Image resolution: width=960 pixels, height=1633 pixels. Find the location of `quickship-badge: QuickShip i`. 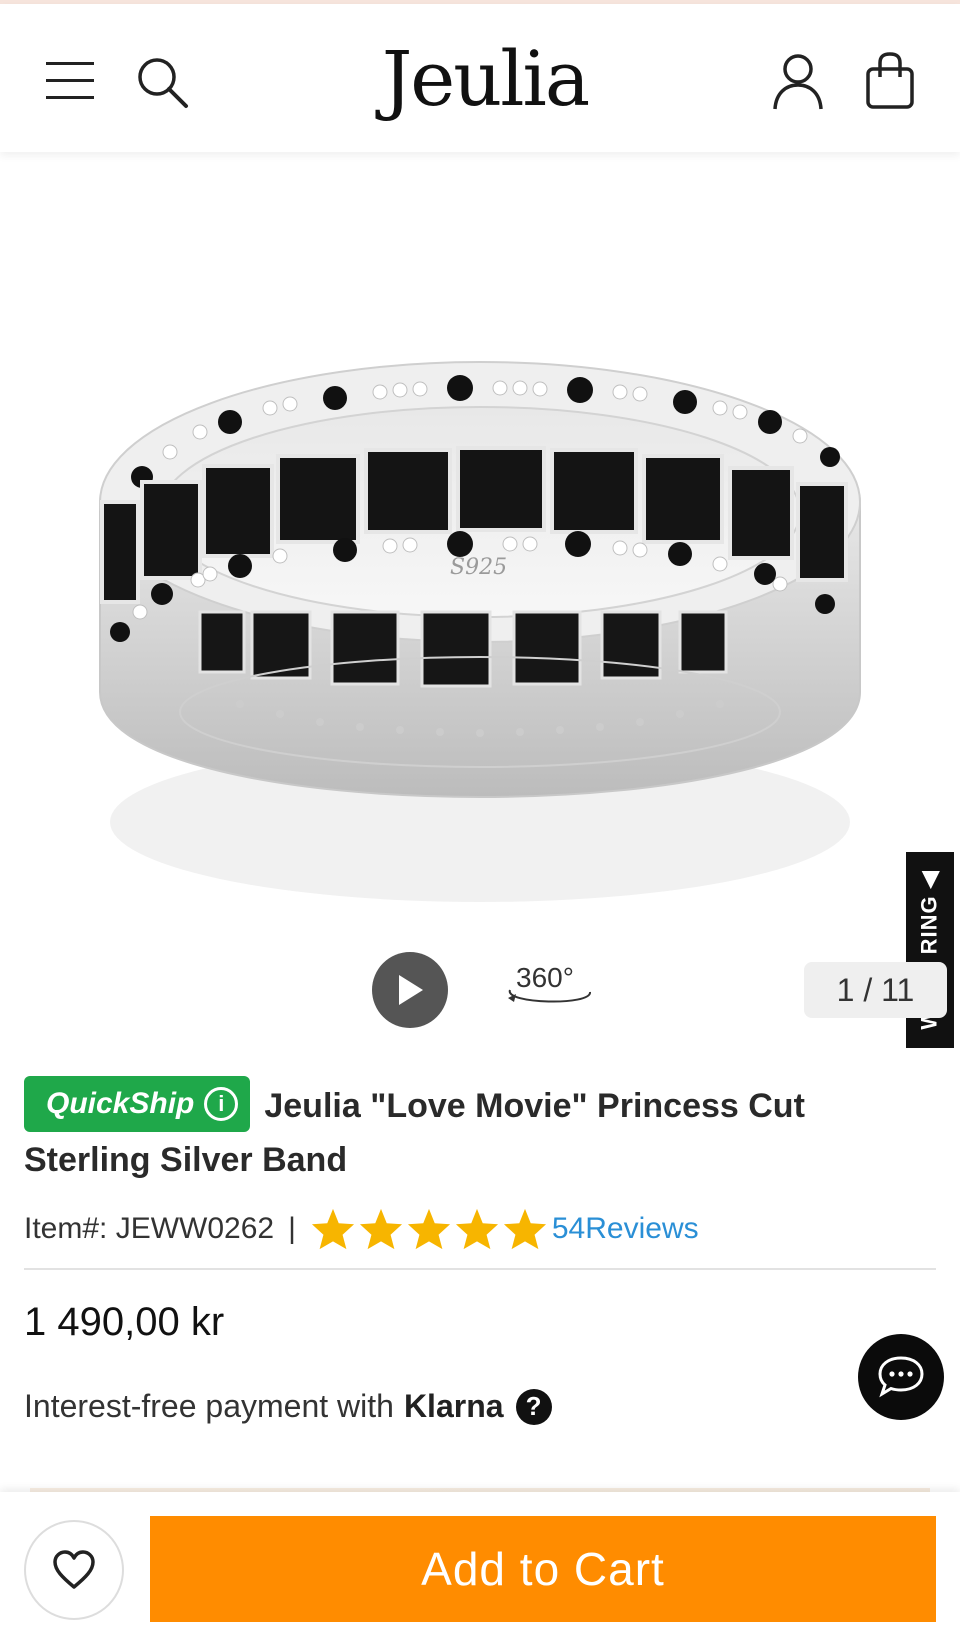

quickship-badge: QuickShip i is located at coordinates (137, 1104).